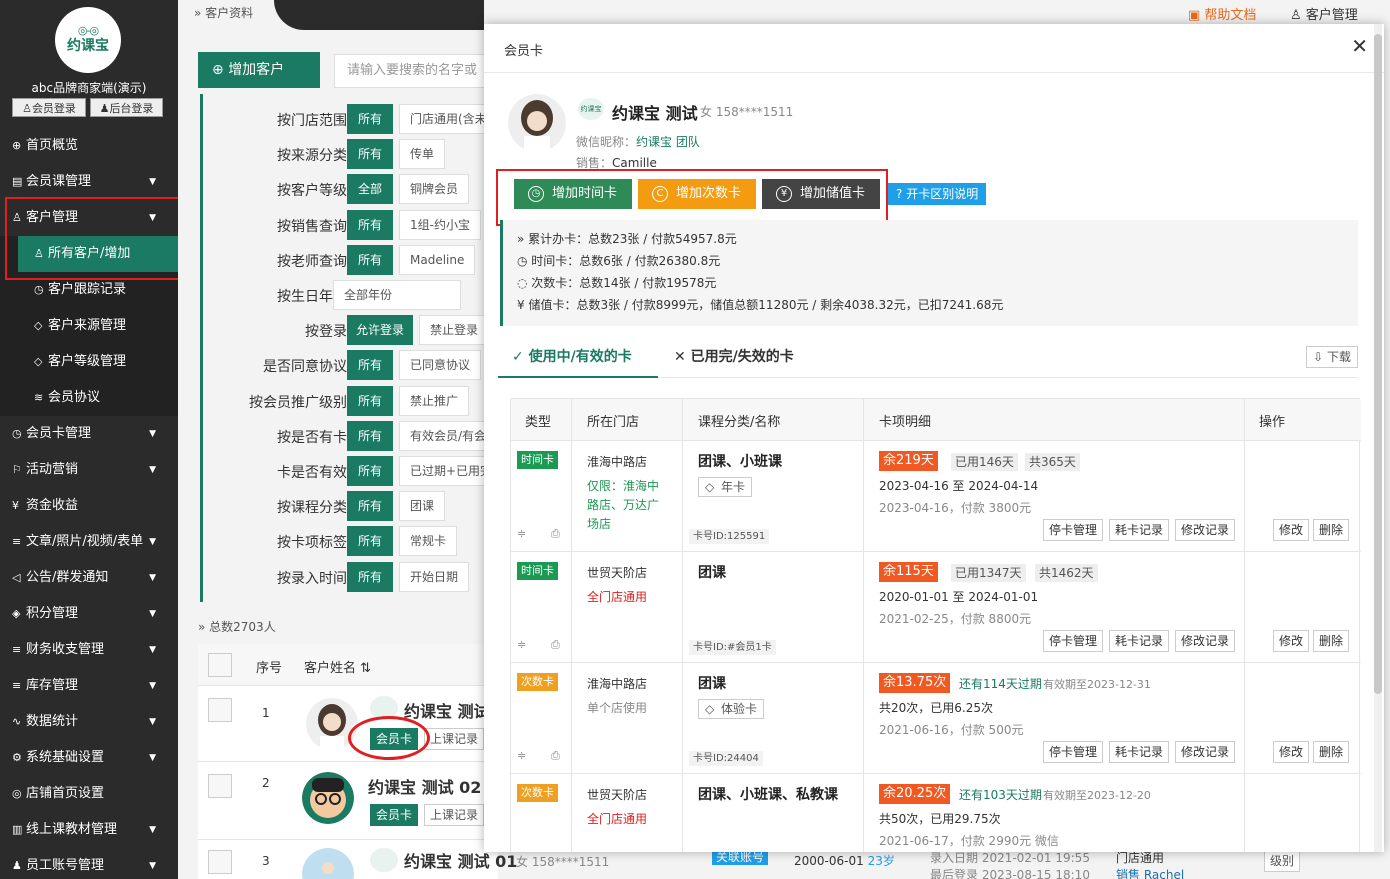 This screenshot has width=1390, height=879. I want to click on menu-member-agreement: ≋ 会员协议, so click(89, 398).